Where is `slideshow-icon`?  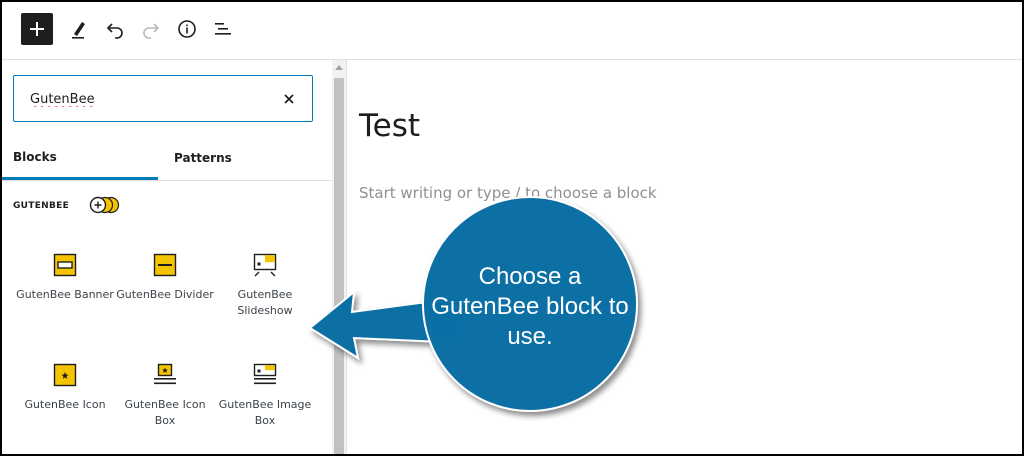 slideshow-icon is located at coordinates (265, 265).